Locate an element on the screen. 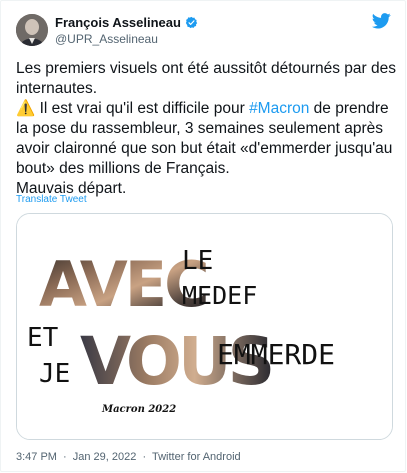 Image resolution: width=407 pixels, height=473 pixels. poster-word-et: ET is located at coordinates (43, 338).